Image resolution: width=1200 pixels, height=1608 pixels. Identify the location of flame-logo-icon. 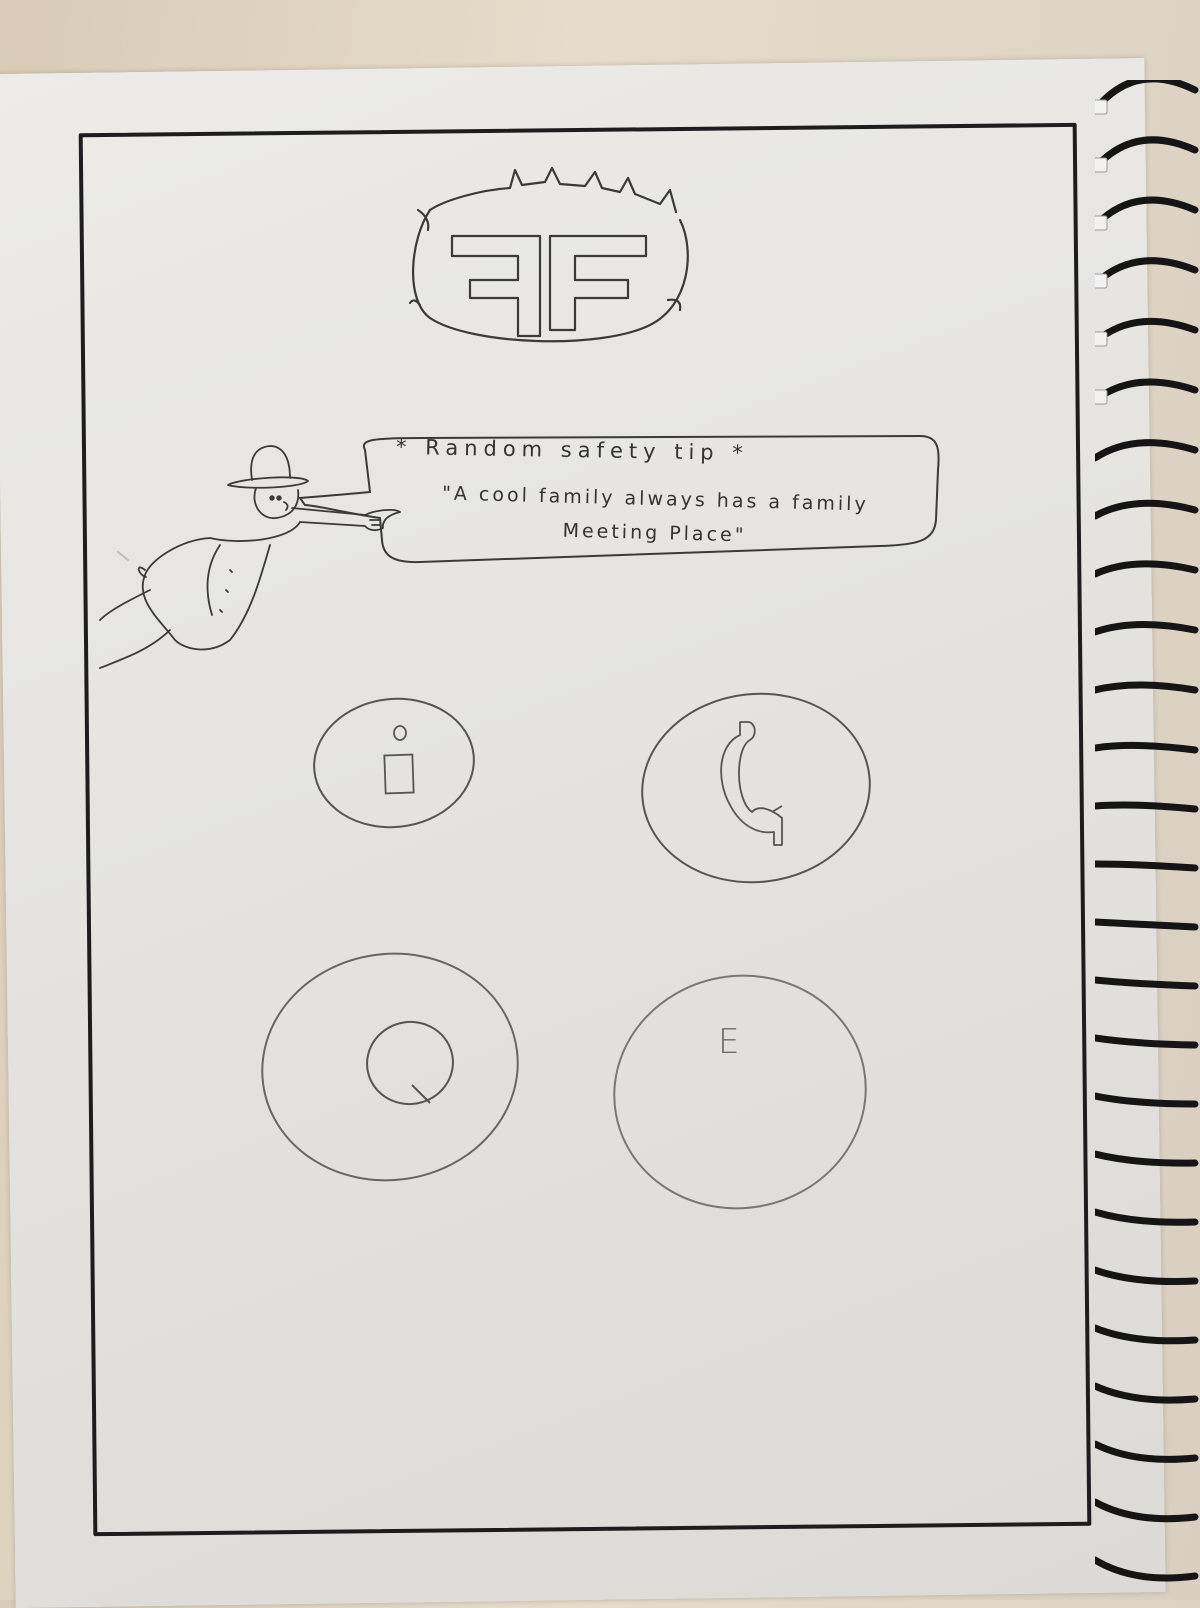
(548, 254).